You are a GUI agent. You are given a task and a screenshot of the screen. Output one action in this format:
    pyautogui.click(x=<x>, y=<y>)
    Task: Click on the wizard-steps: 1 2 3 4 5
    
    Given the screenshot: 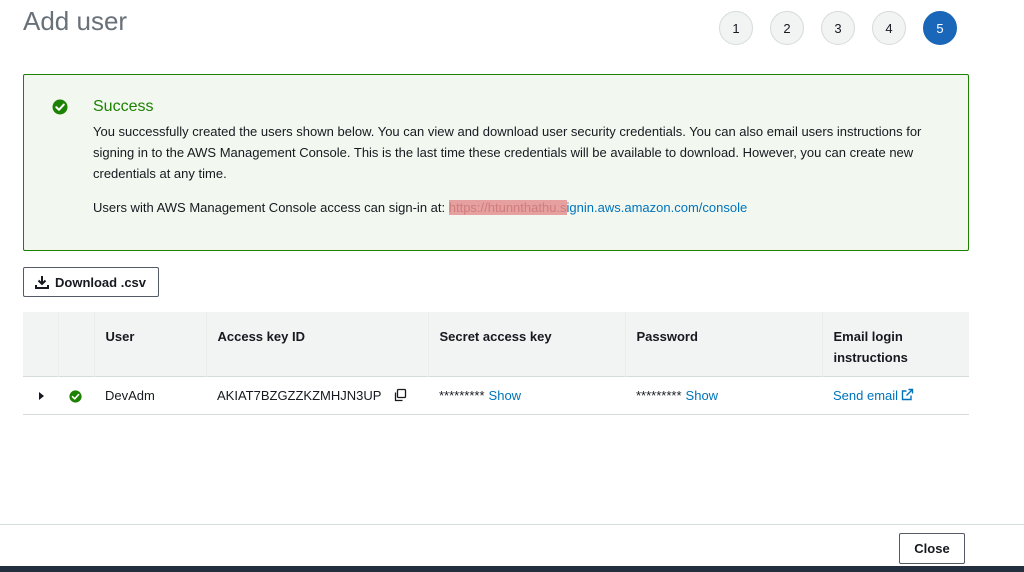 What is the action you would take?
    pyautogui.click(x=838, y=28)
    